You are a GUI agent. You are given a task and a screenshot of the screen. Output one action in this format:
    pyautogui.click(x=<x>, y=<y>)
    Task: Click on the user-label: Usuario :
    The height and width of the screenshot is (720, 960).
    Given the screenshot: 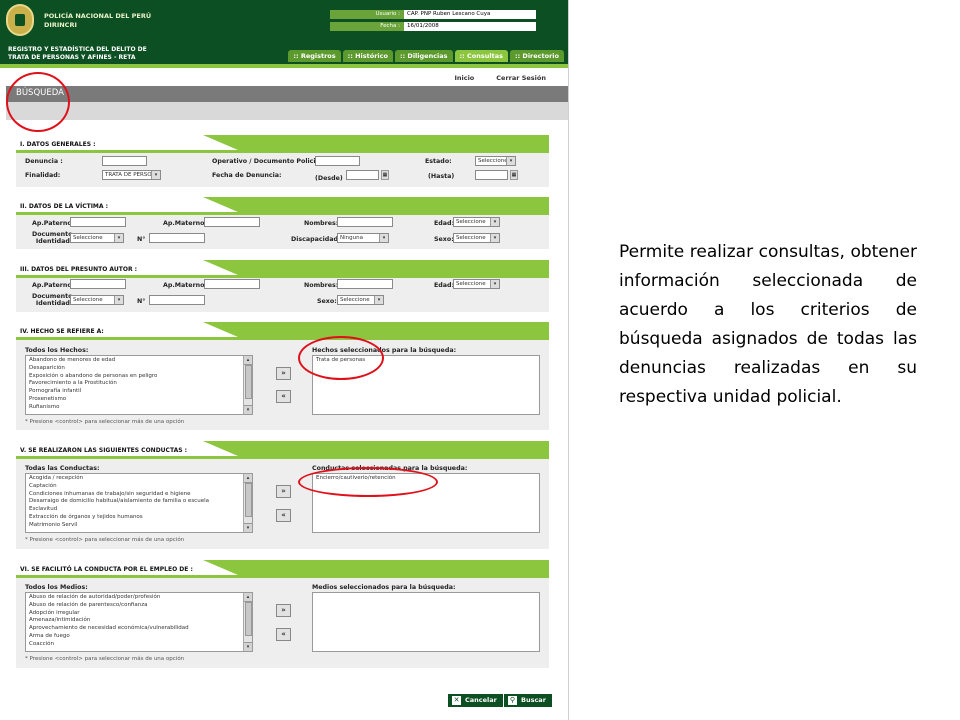 What is the action you would take?
    pyautogui.click(x=367, y=14)
    